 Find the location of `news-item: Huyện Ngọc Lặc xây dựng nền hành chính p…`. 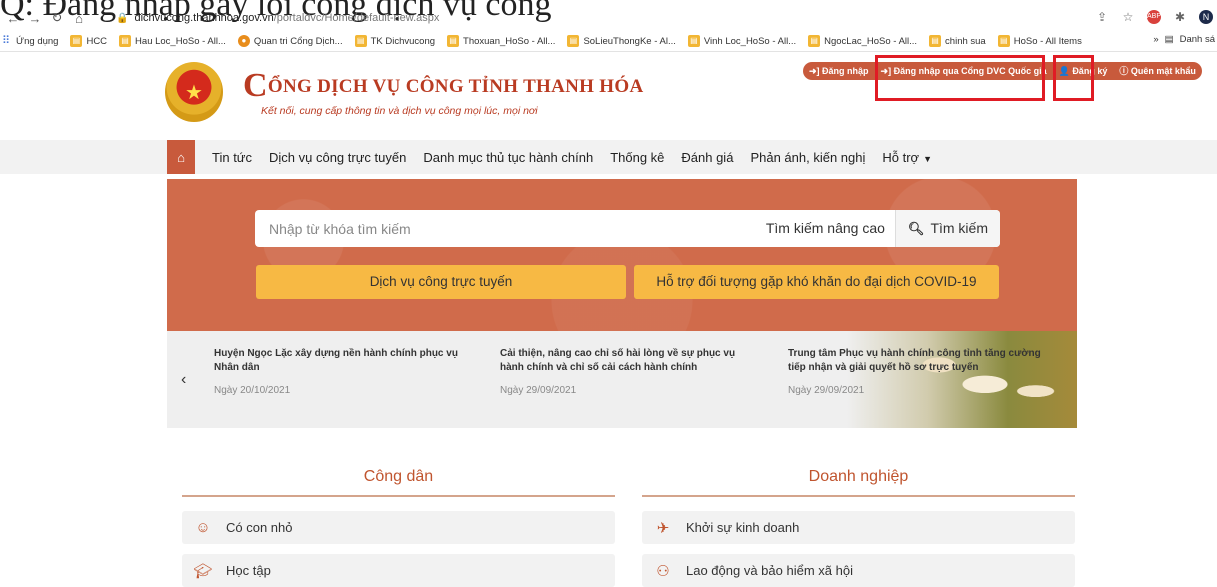

news-item: Huyện Ngọc Lặc xây dựng nền hành chính p… is located at coordinates (344, 371).